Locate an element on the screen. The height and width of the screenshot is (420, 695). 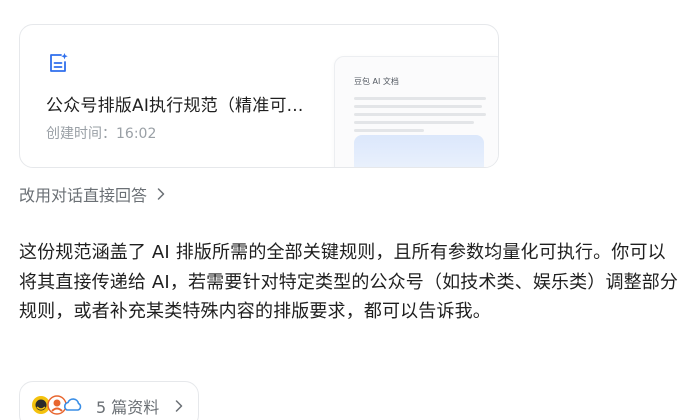
switch-to-chat-answer-link: 改用对话直接回答 is located at coordinates (92, 194).